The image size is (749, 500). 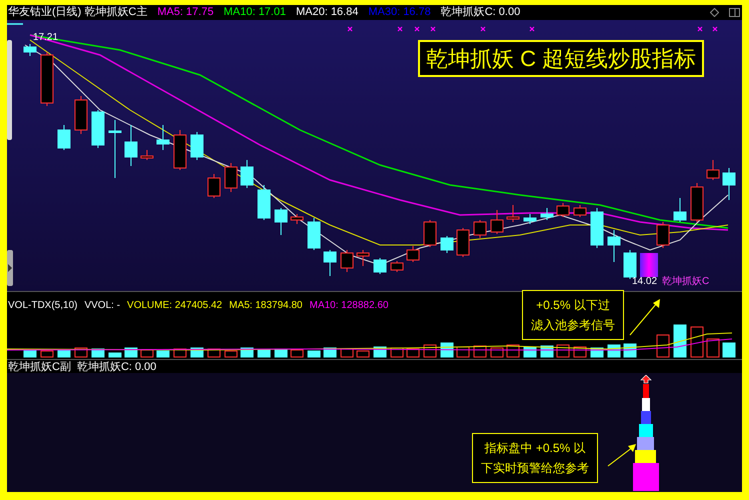 I want to click on diamond-icon, so click(x=714, y=12).